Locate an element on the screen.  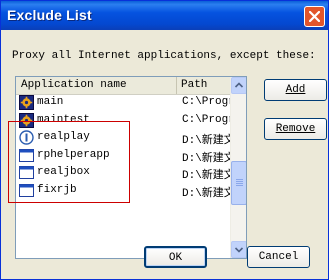
app-name: fixrjb is located at coordinates (57, 189).